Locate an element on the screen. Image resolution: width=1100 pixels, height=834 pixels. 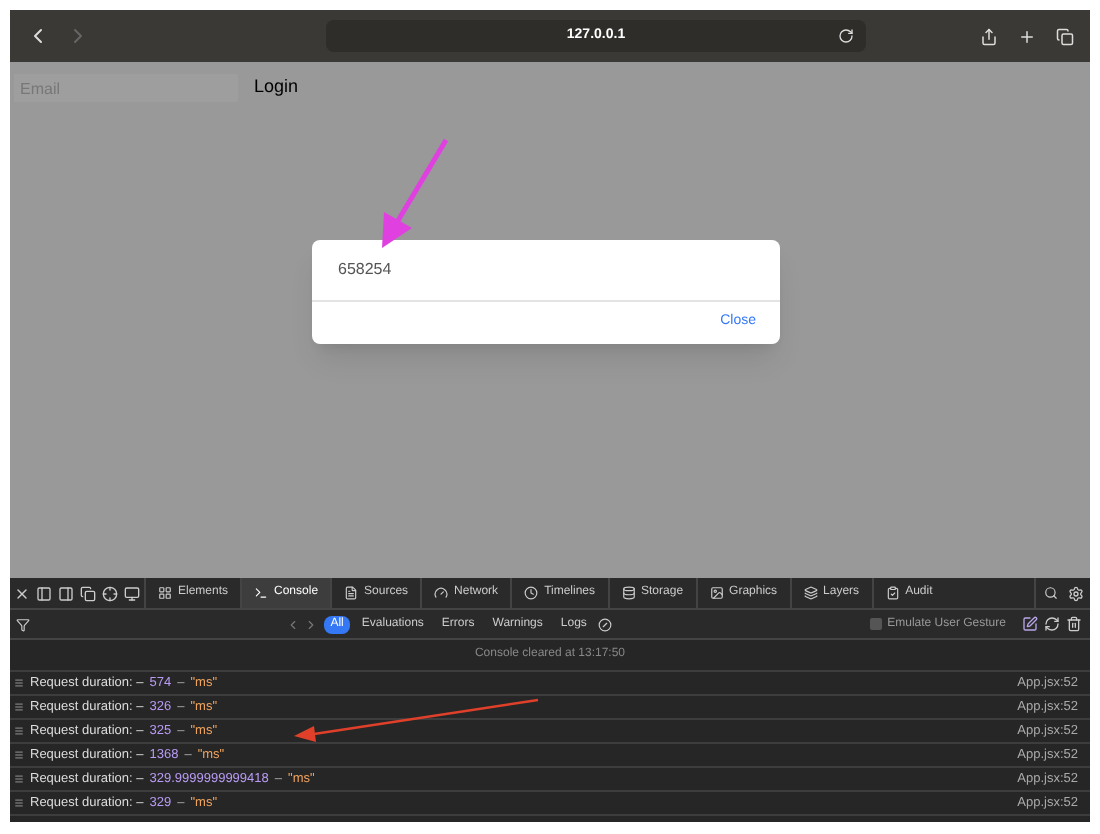
filter-icon is located at coordinates (23, 624).